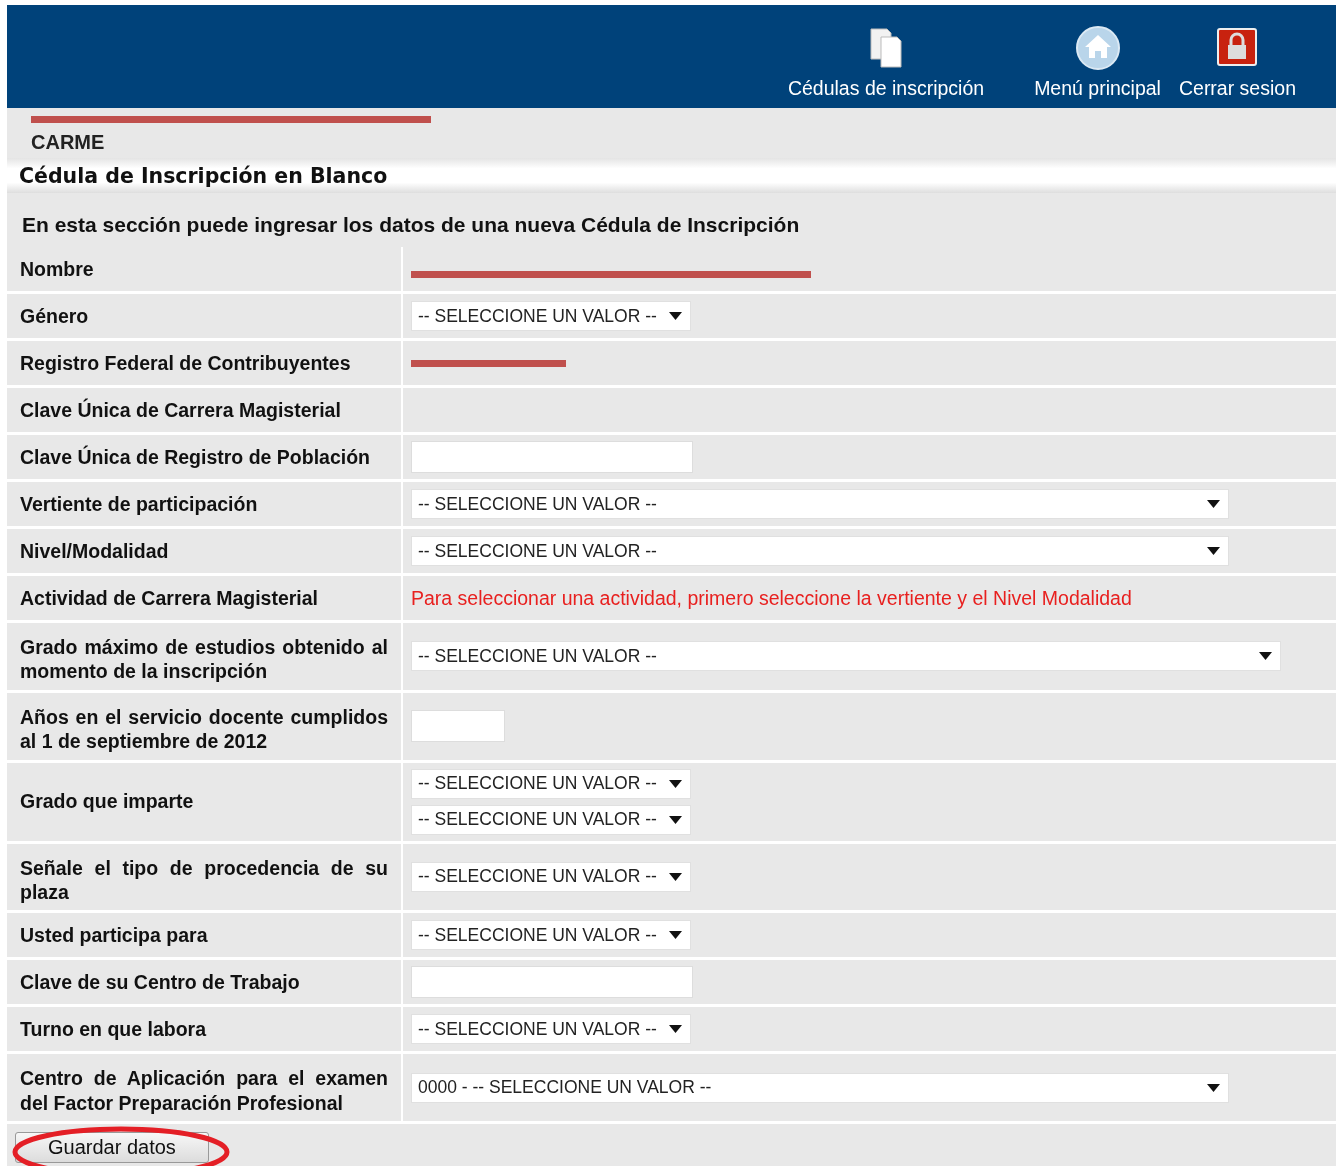 This screenshot has height=1166, width=1336. What do you see at coordinates (205, 1087) in the screenshot?
I see `field-label: Centro de Aplicación para el examen del Factor Preparación Profesional` at bounding box center [205, 1087].